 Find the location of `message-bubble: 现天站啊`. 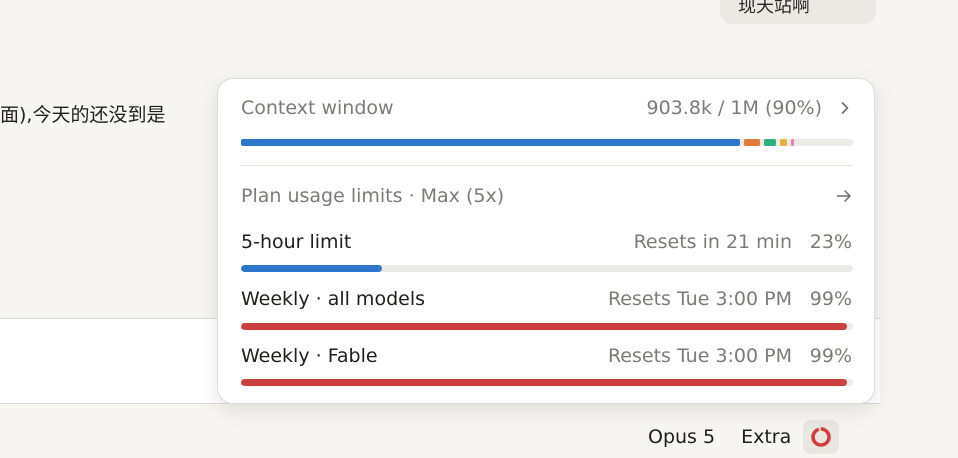

message-bubble: 现天站啊 is located at coordinates (798, 12).